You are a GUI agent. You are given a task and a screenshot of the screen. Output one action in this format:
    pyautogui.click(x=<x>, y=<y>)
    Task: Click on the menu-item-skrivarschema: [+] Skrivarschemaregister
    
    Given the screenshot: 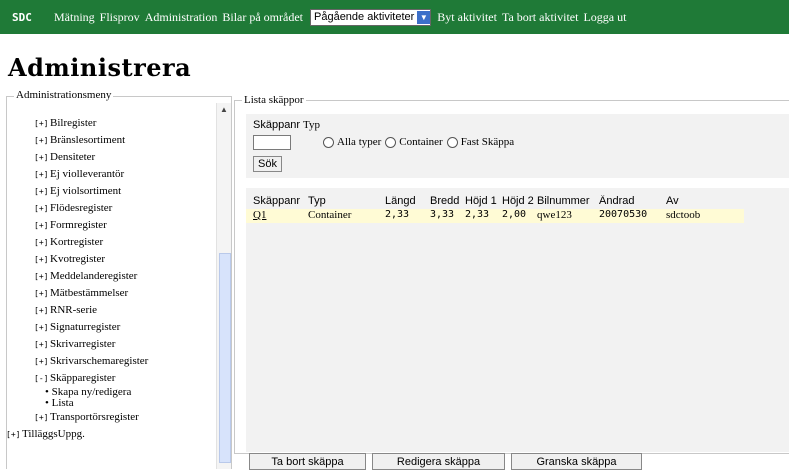 What is the action you would take?
    pyautogui.click(x=82, y=361)
    